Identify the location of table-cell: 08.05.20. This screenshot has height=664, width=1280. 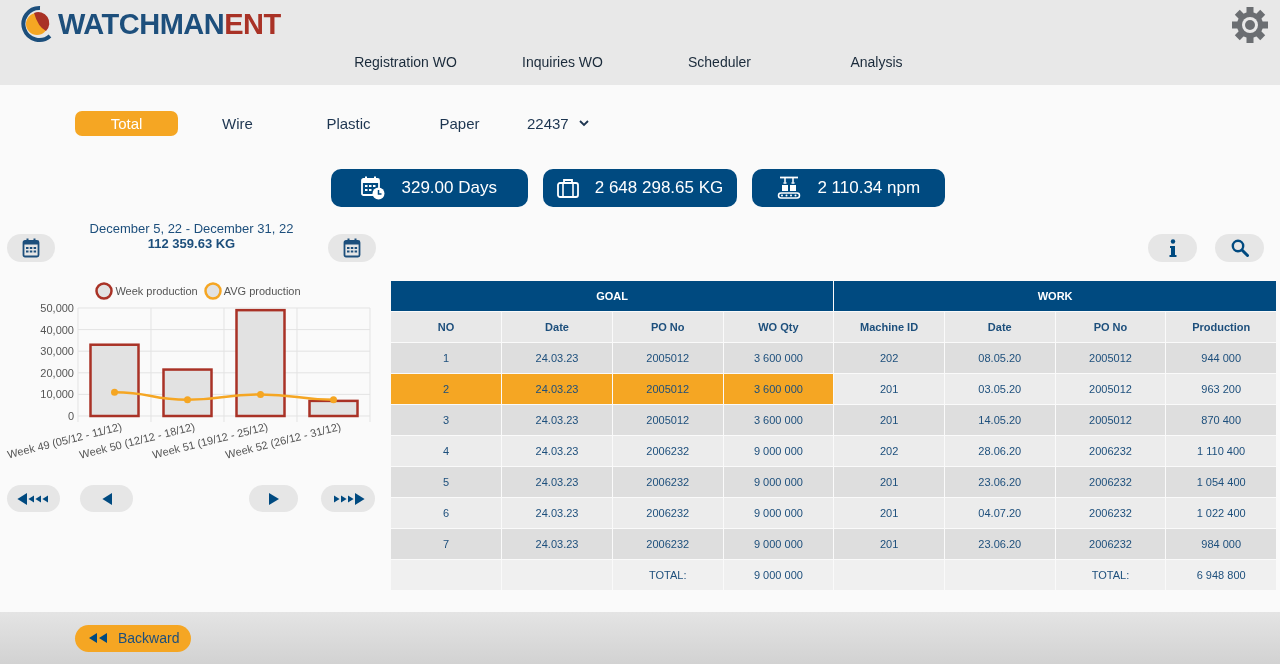
(1000, 358).